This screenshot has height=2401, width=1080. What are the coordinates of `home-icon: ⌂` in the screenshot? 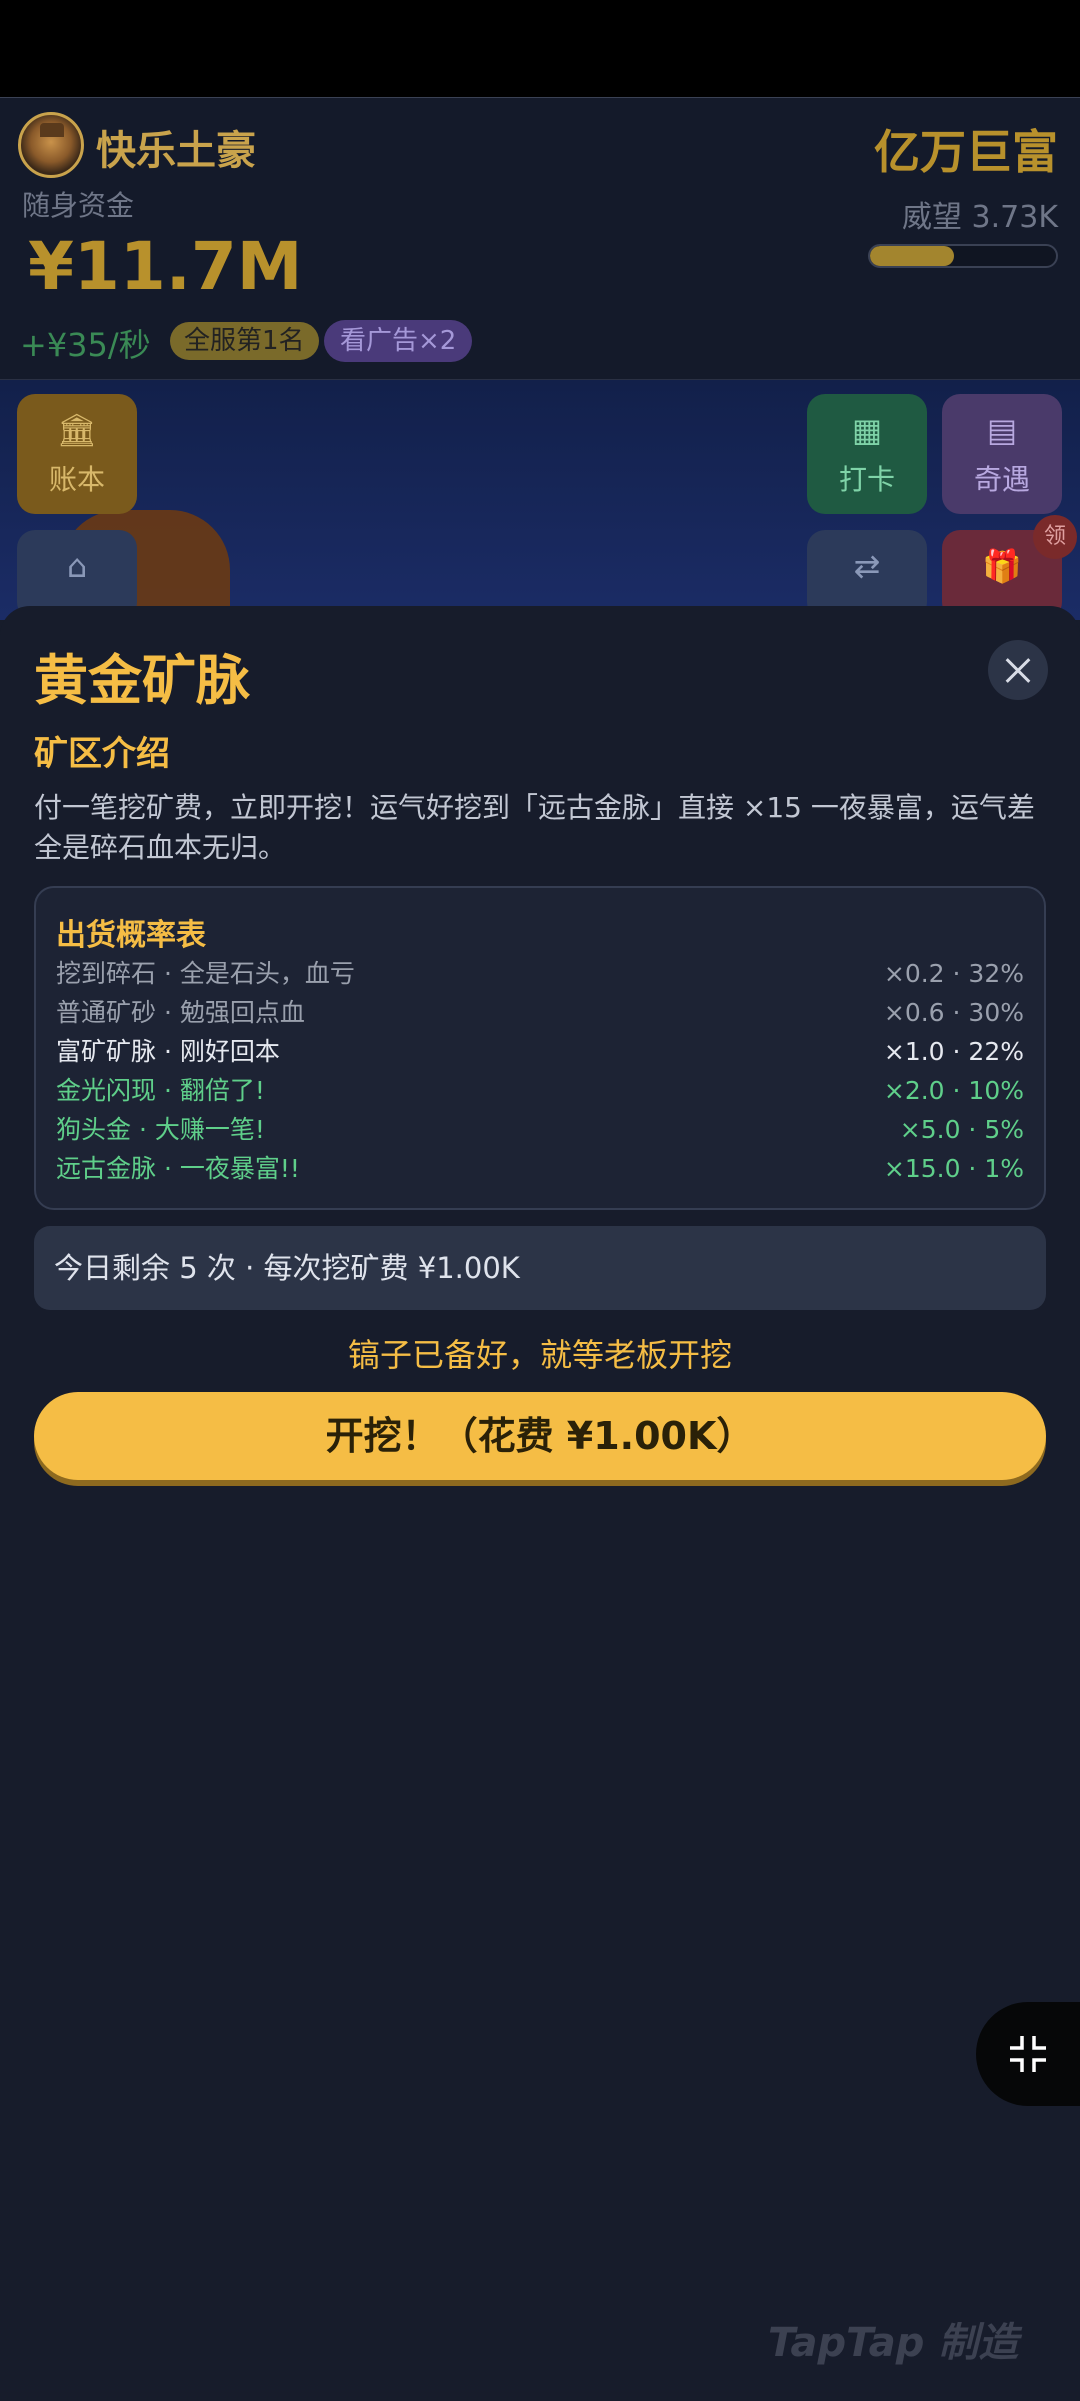 It's located at (77, 566).